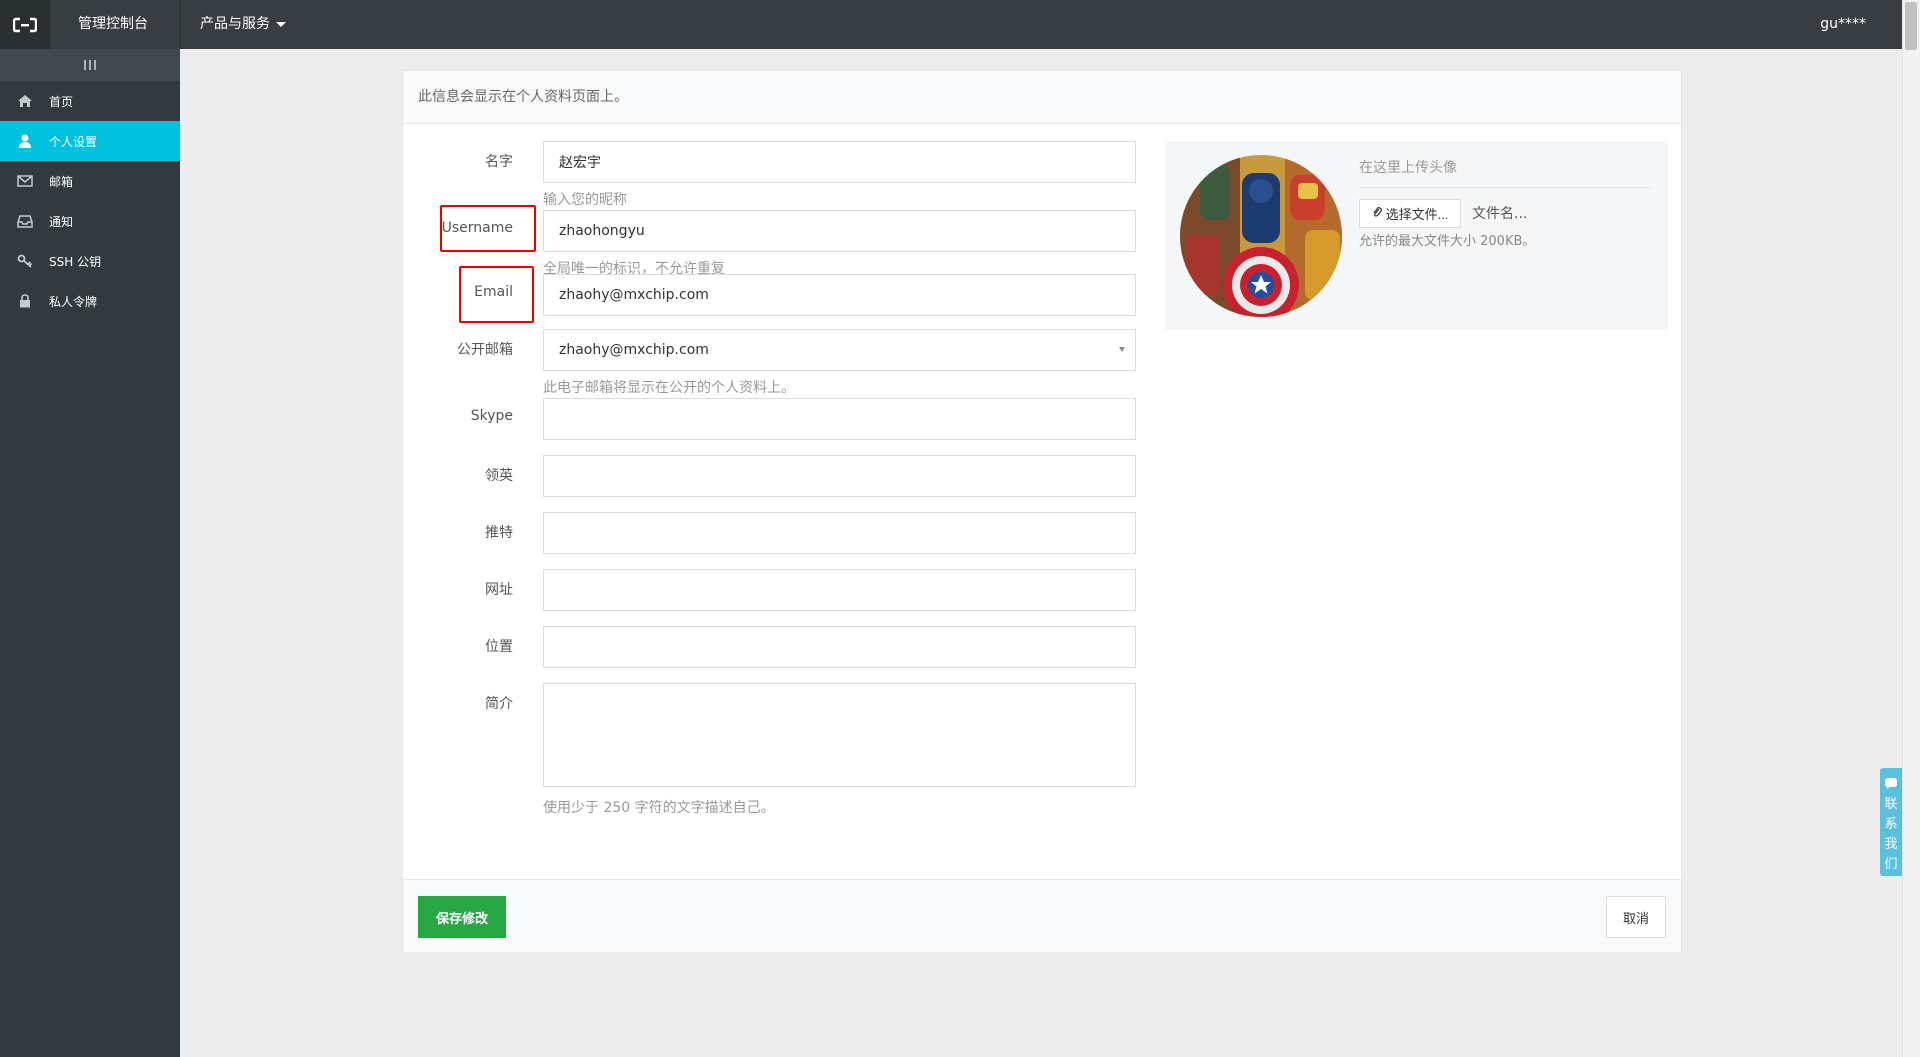  Describe the element at coordinates (61, 101) in the screenshot. I see `sidebar-item-label: 首页` at that location.